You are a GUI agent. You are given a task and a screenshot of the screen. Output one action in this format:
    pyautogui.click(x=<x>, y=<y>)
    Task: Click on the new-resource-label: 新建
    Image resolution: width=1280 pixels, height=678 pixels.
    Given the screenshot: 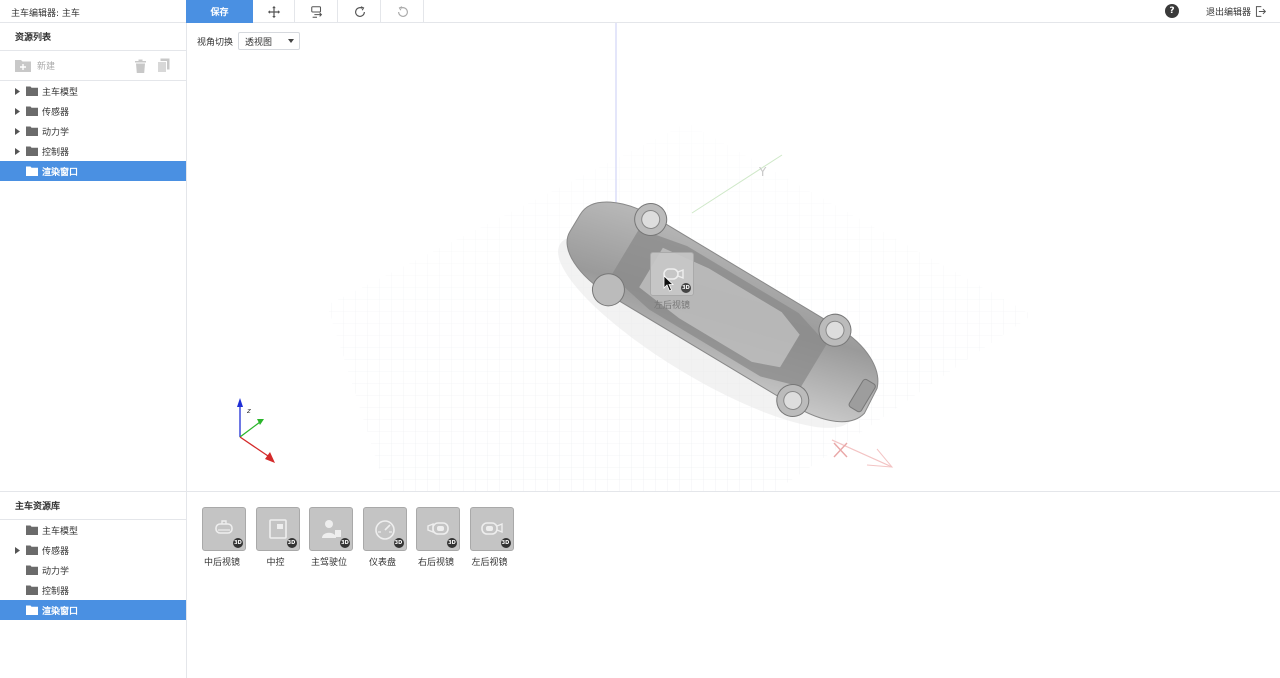 What is the action you would take?
    pyautogui.click(x=46, y=67)
    